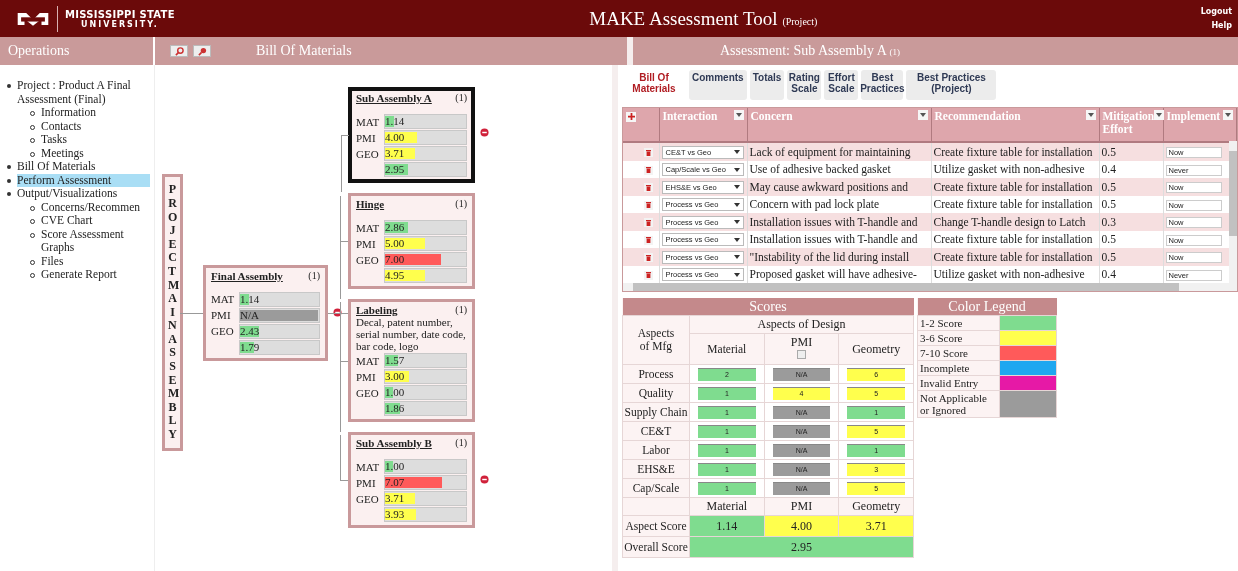 The width and height of the screenshot is (1238, 571). What do you see at coordinates (79, 275) in the screenshot?
I see `nav-link: Generate Report` at bounding box center [79, 275].